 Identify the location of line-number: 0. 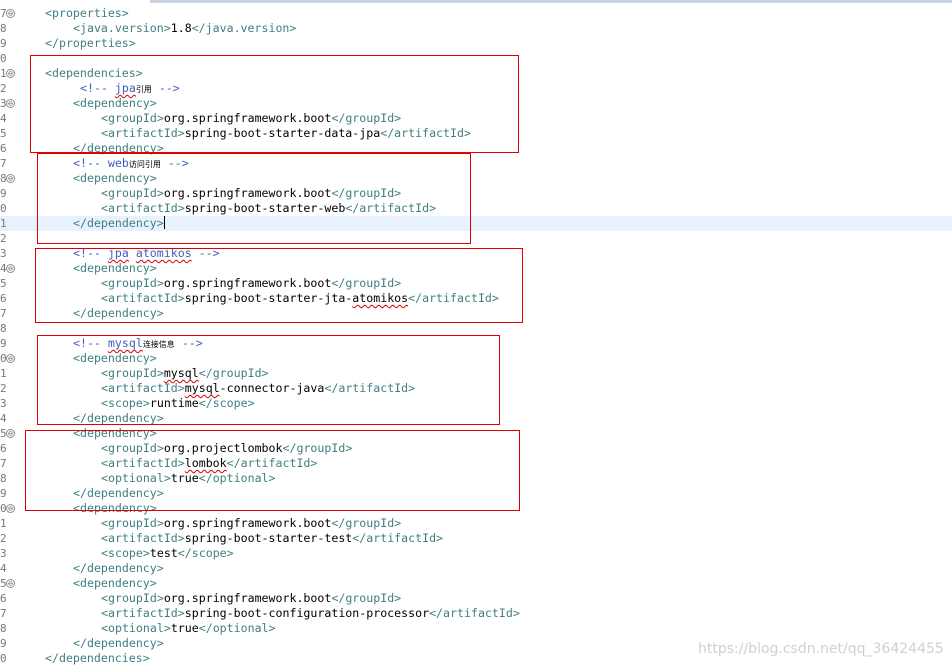
(3, 58).